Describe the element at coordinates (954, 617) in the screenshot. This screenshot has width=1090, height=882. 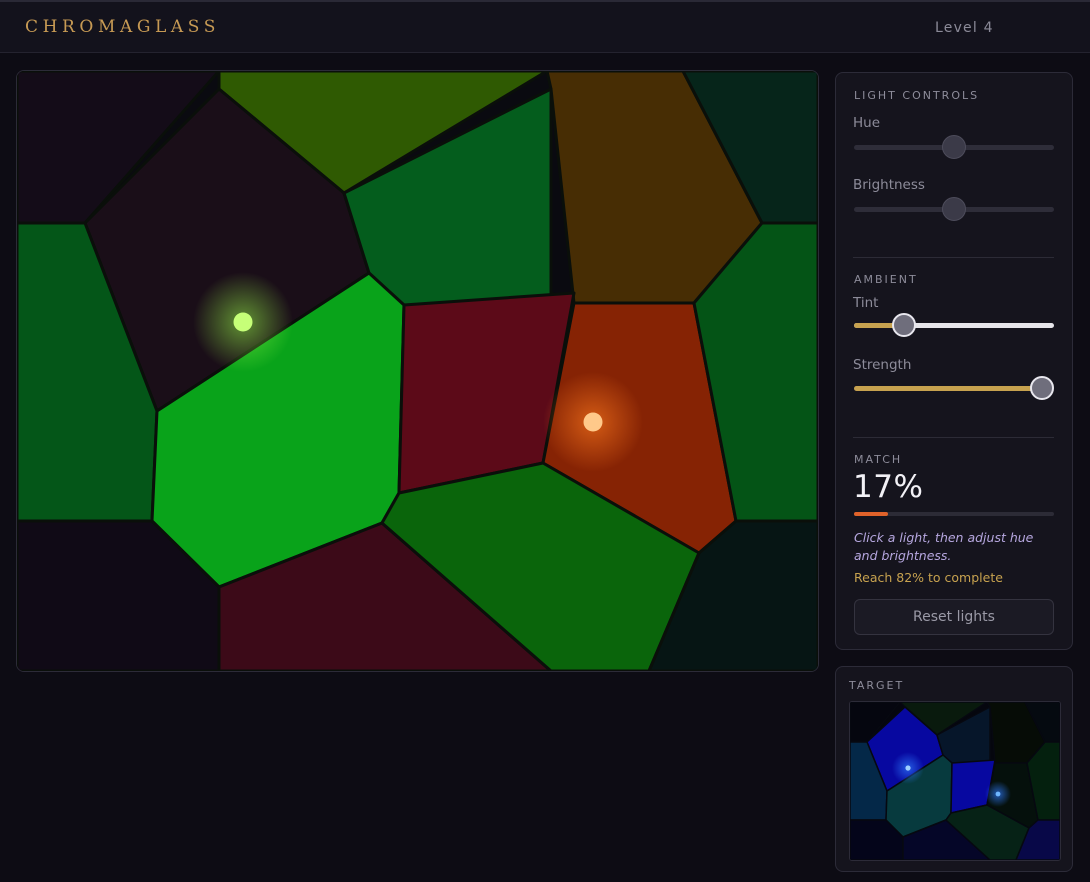
I see `reset-lights-button: Reset lights` at that location.